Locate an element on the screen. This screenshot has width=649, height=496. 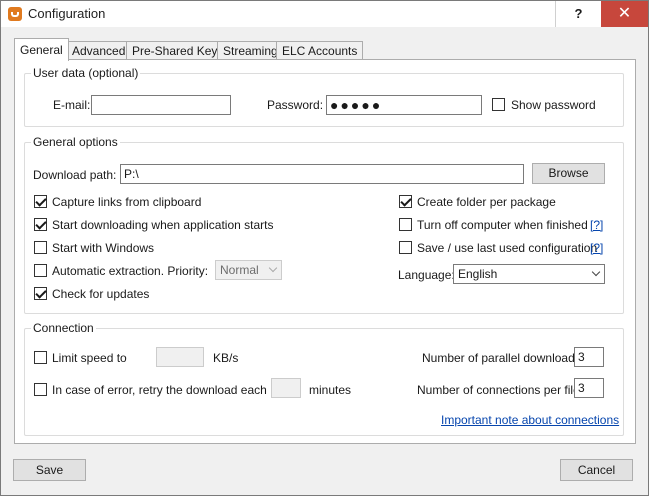
priority-select: Normal is located at coordinates (248, 270).